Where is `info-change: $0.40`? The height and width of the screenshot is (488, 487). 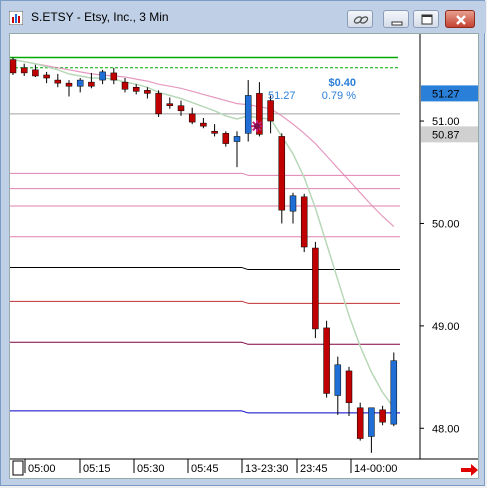
info-change: $0.40 is located at coordinates (342, 83).